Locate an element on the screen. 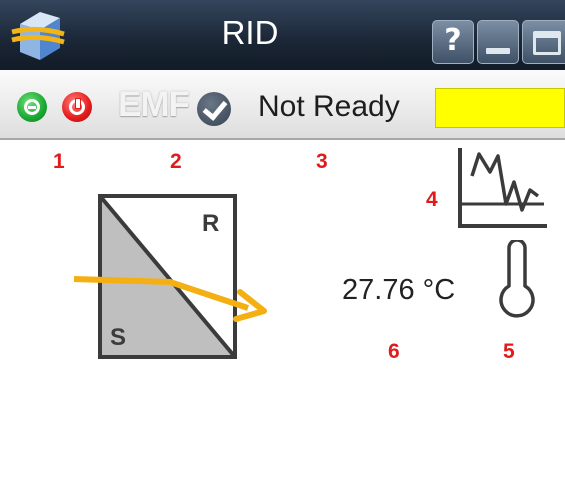 This screenshot has width=565, height=500. standby-button is located at coordinates (32, 107).